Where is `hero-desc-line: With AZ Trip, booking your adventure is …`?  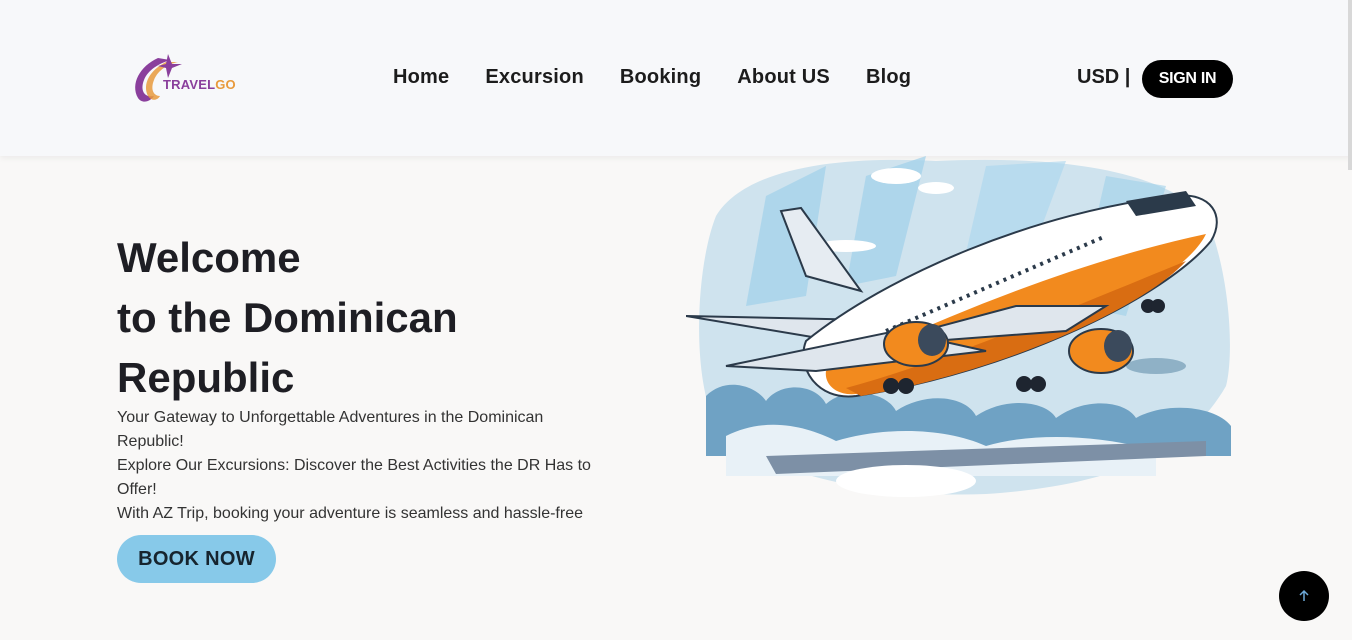
hero-desc-line: With AZ Trip, booking your adventure is … is located at coordinates (350, 513).